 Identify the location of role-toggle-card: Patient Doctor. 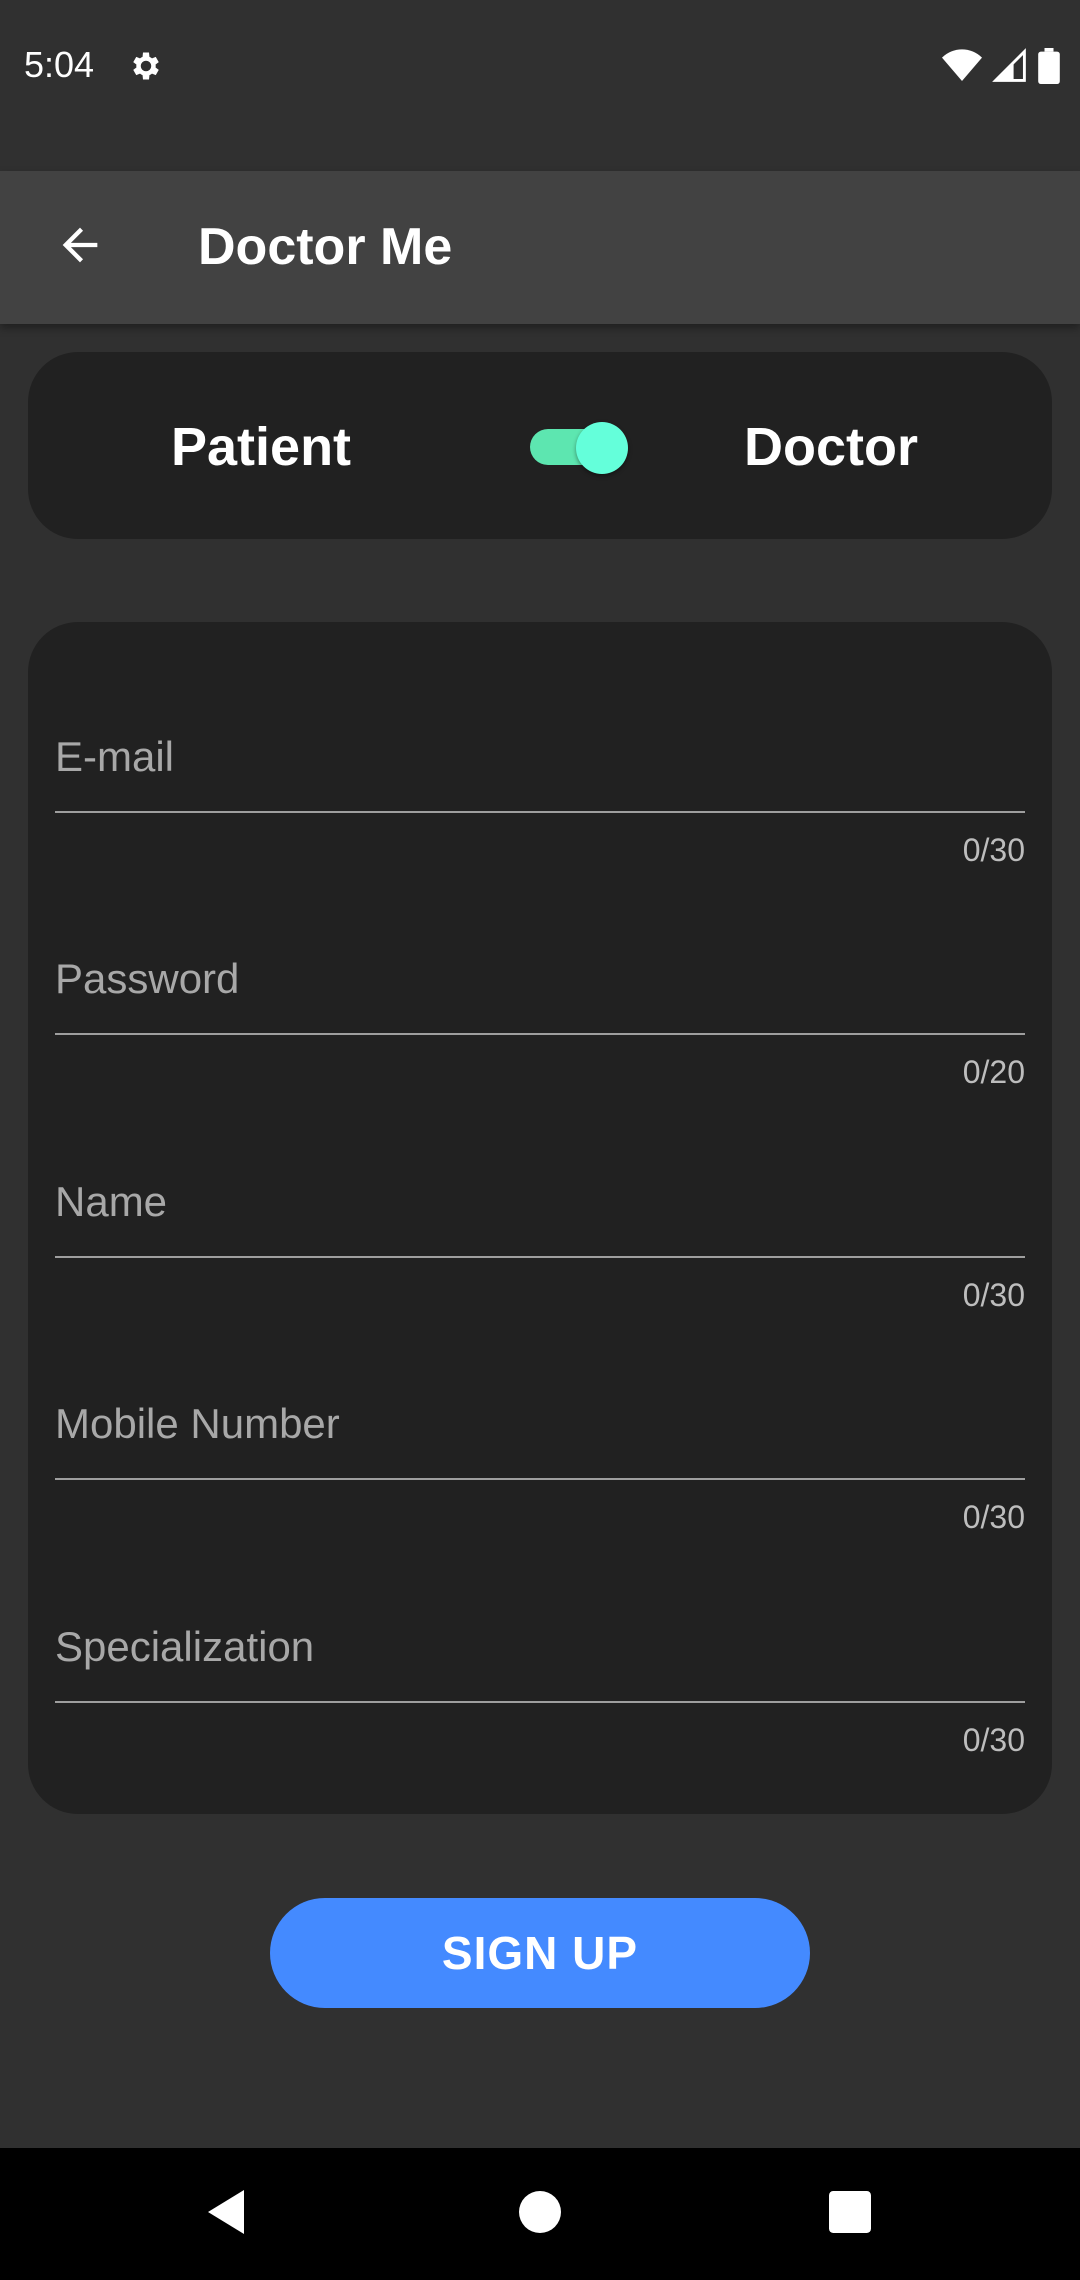
(540, 445).